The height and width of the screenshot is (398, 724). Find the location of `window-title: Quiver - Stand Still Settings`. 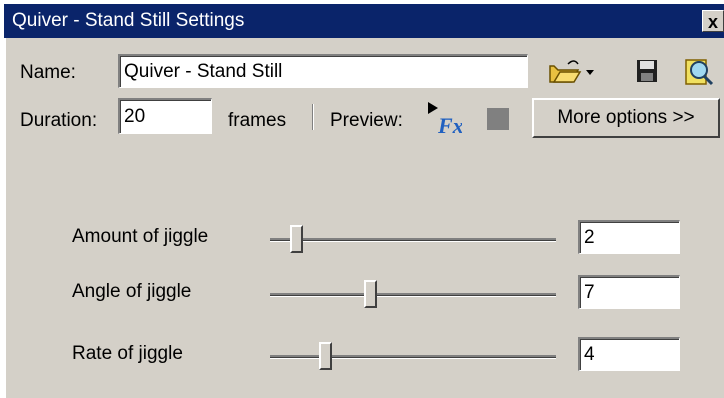

window-title: Quiver - Stand Still Settings is located at coordinates (128, 20).